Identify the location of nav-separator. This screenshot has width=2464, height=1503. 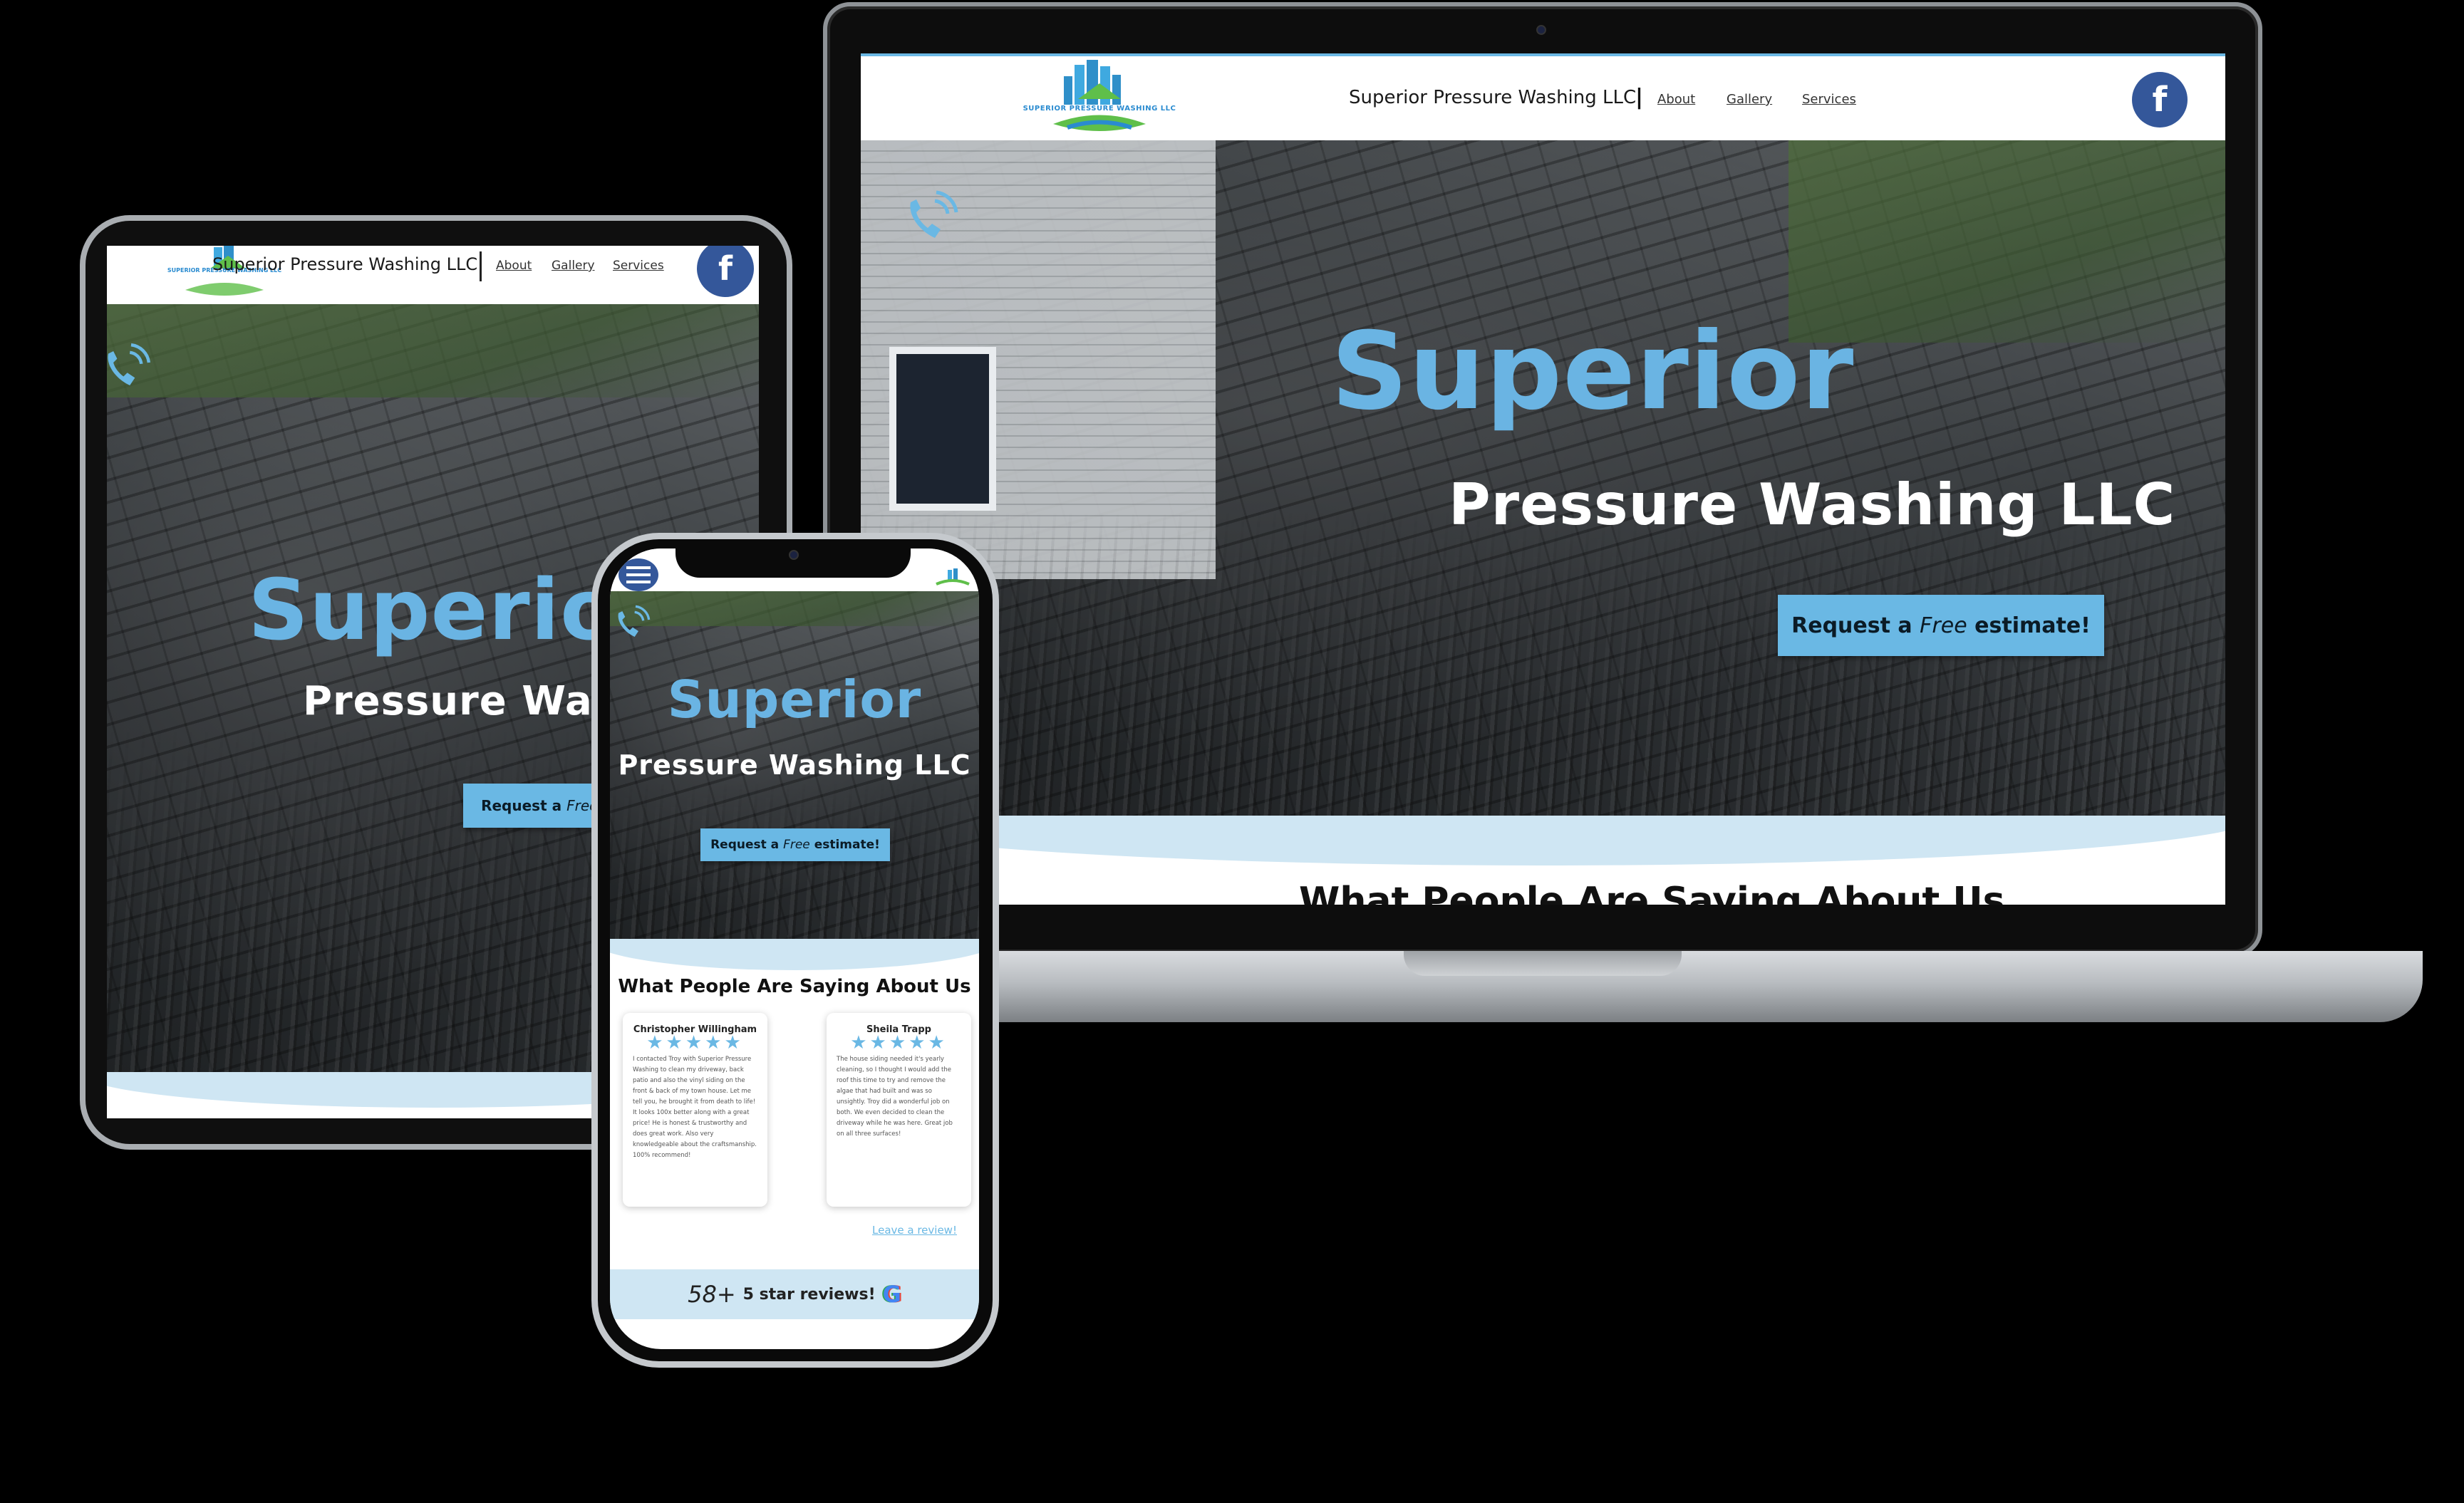
(481, 266).